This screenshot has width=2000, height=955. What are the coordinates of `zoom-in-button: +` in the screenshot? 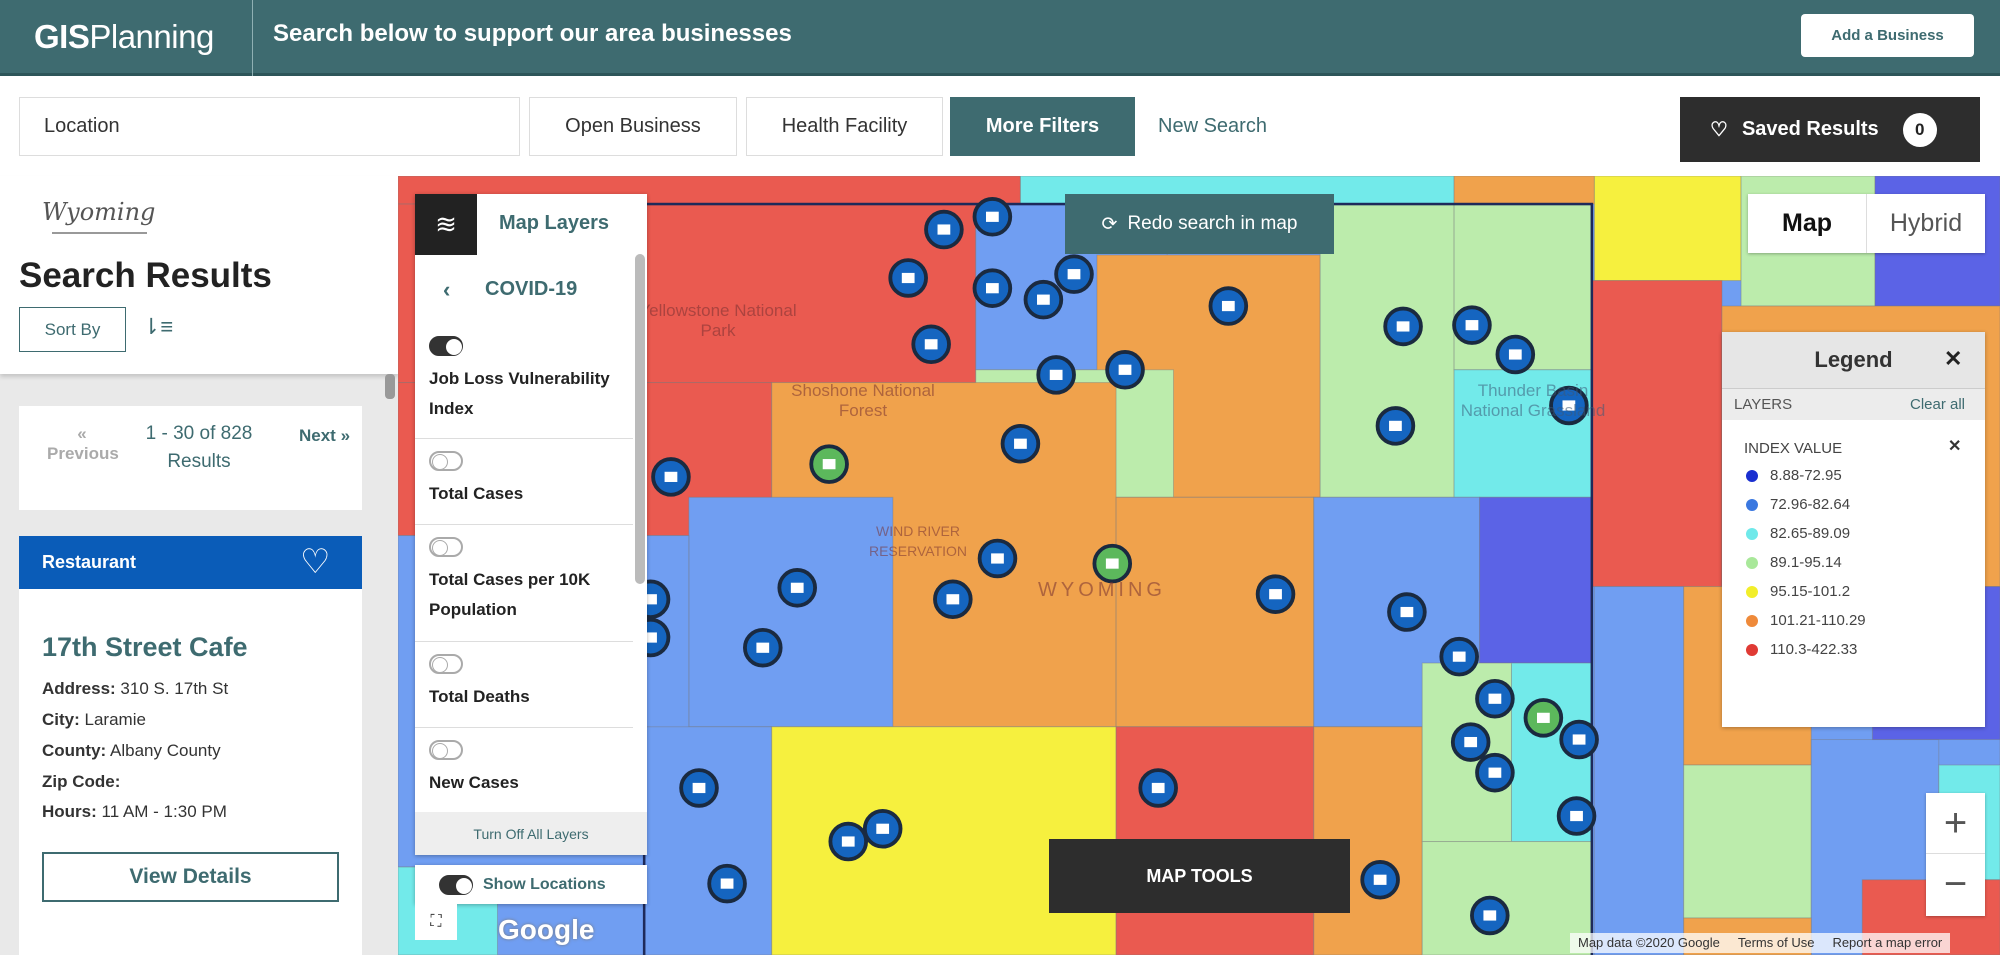 It's located at (1955, 823).